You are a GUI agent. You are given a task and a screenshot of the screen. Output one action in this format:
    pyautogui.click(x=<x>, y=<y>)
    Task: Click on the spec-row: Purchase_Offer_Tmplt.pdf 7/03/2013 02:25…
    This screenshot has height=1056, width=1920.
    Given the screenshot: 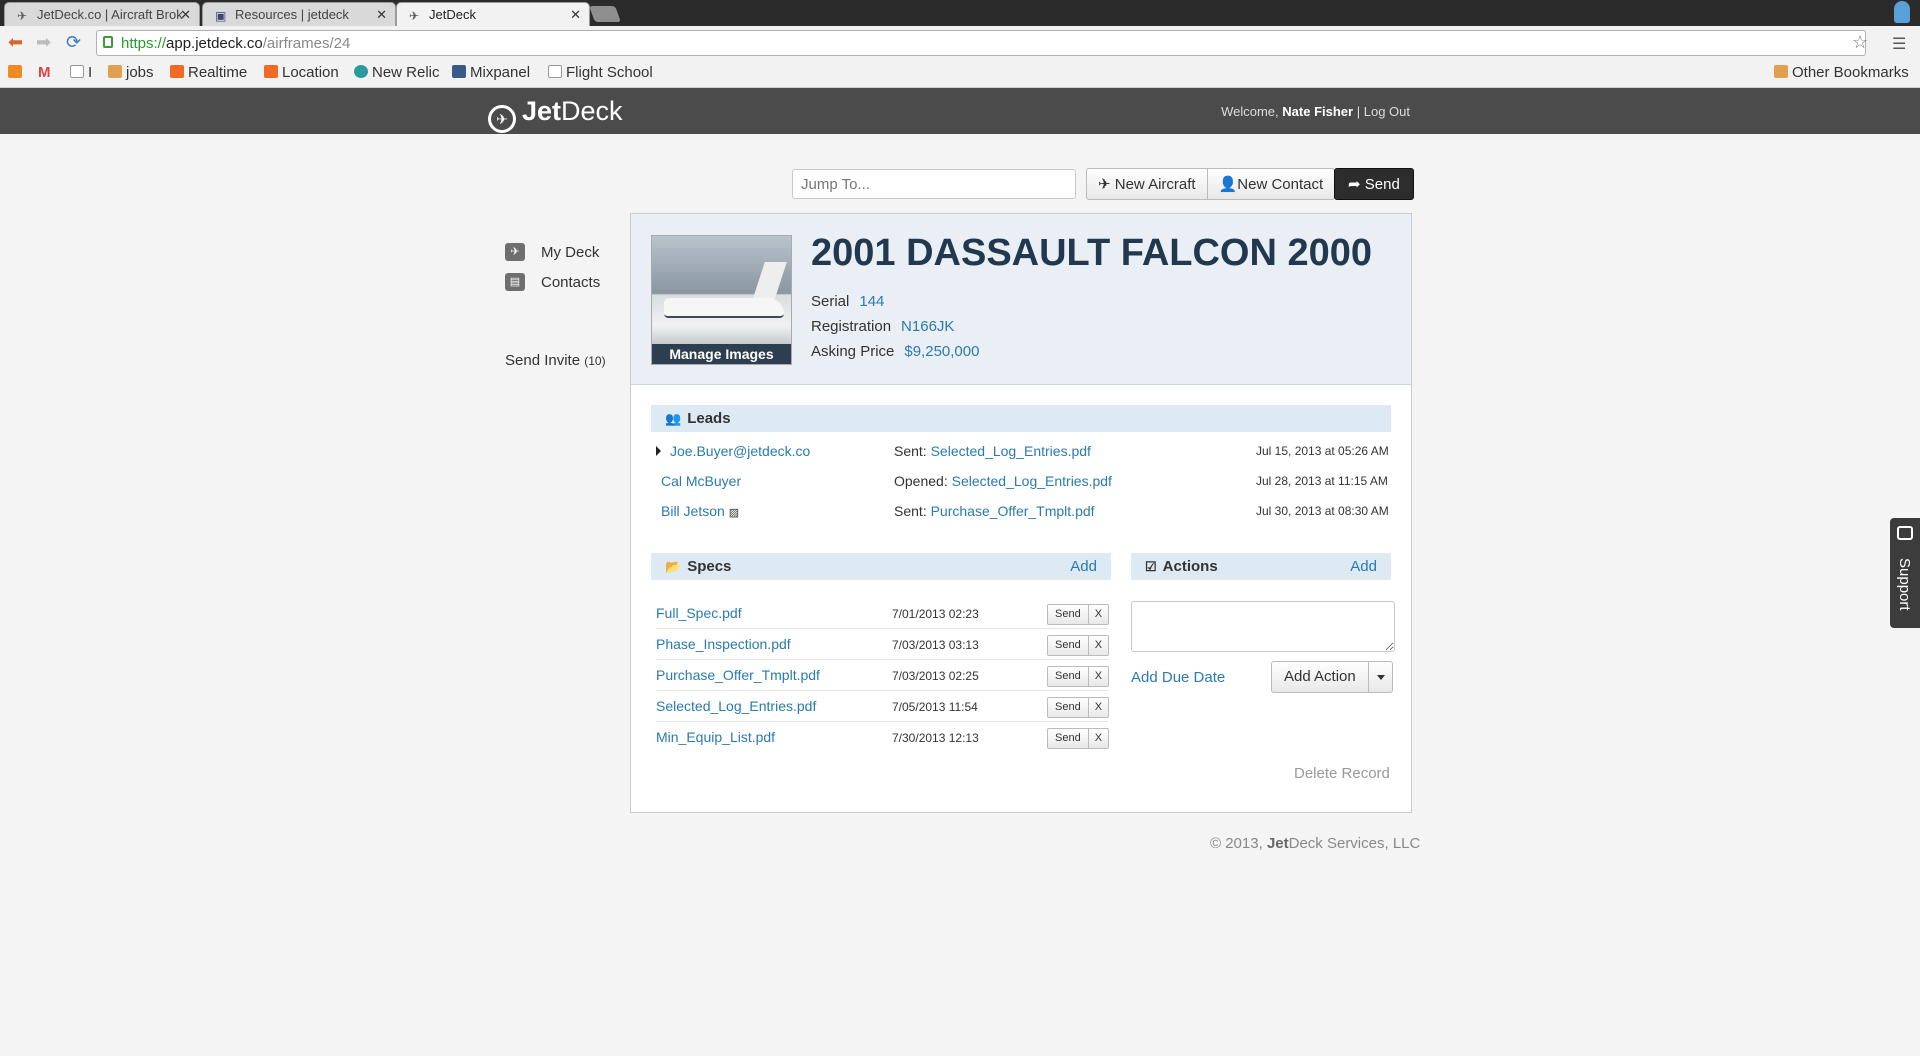 What is the action you would take?
    pyautogui.click(x=883, y=675)
    